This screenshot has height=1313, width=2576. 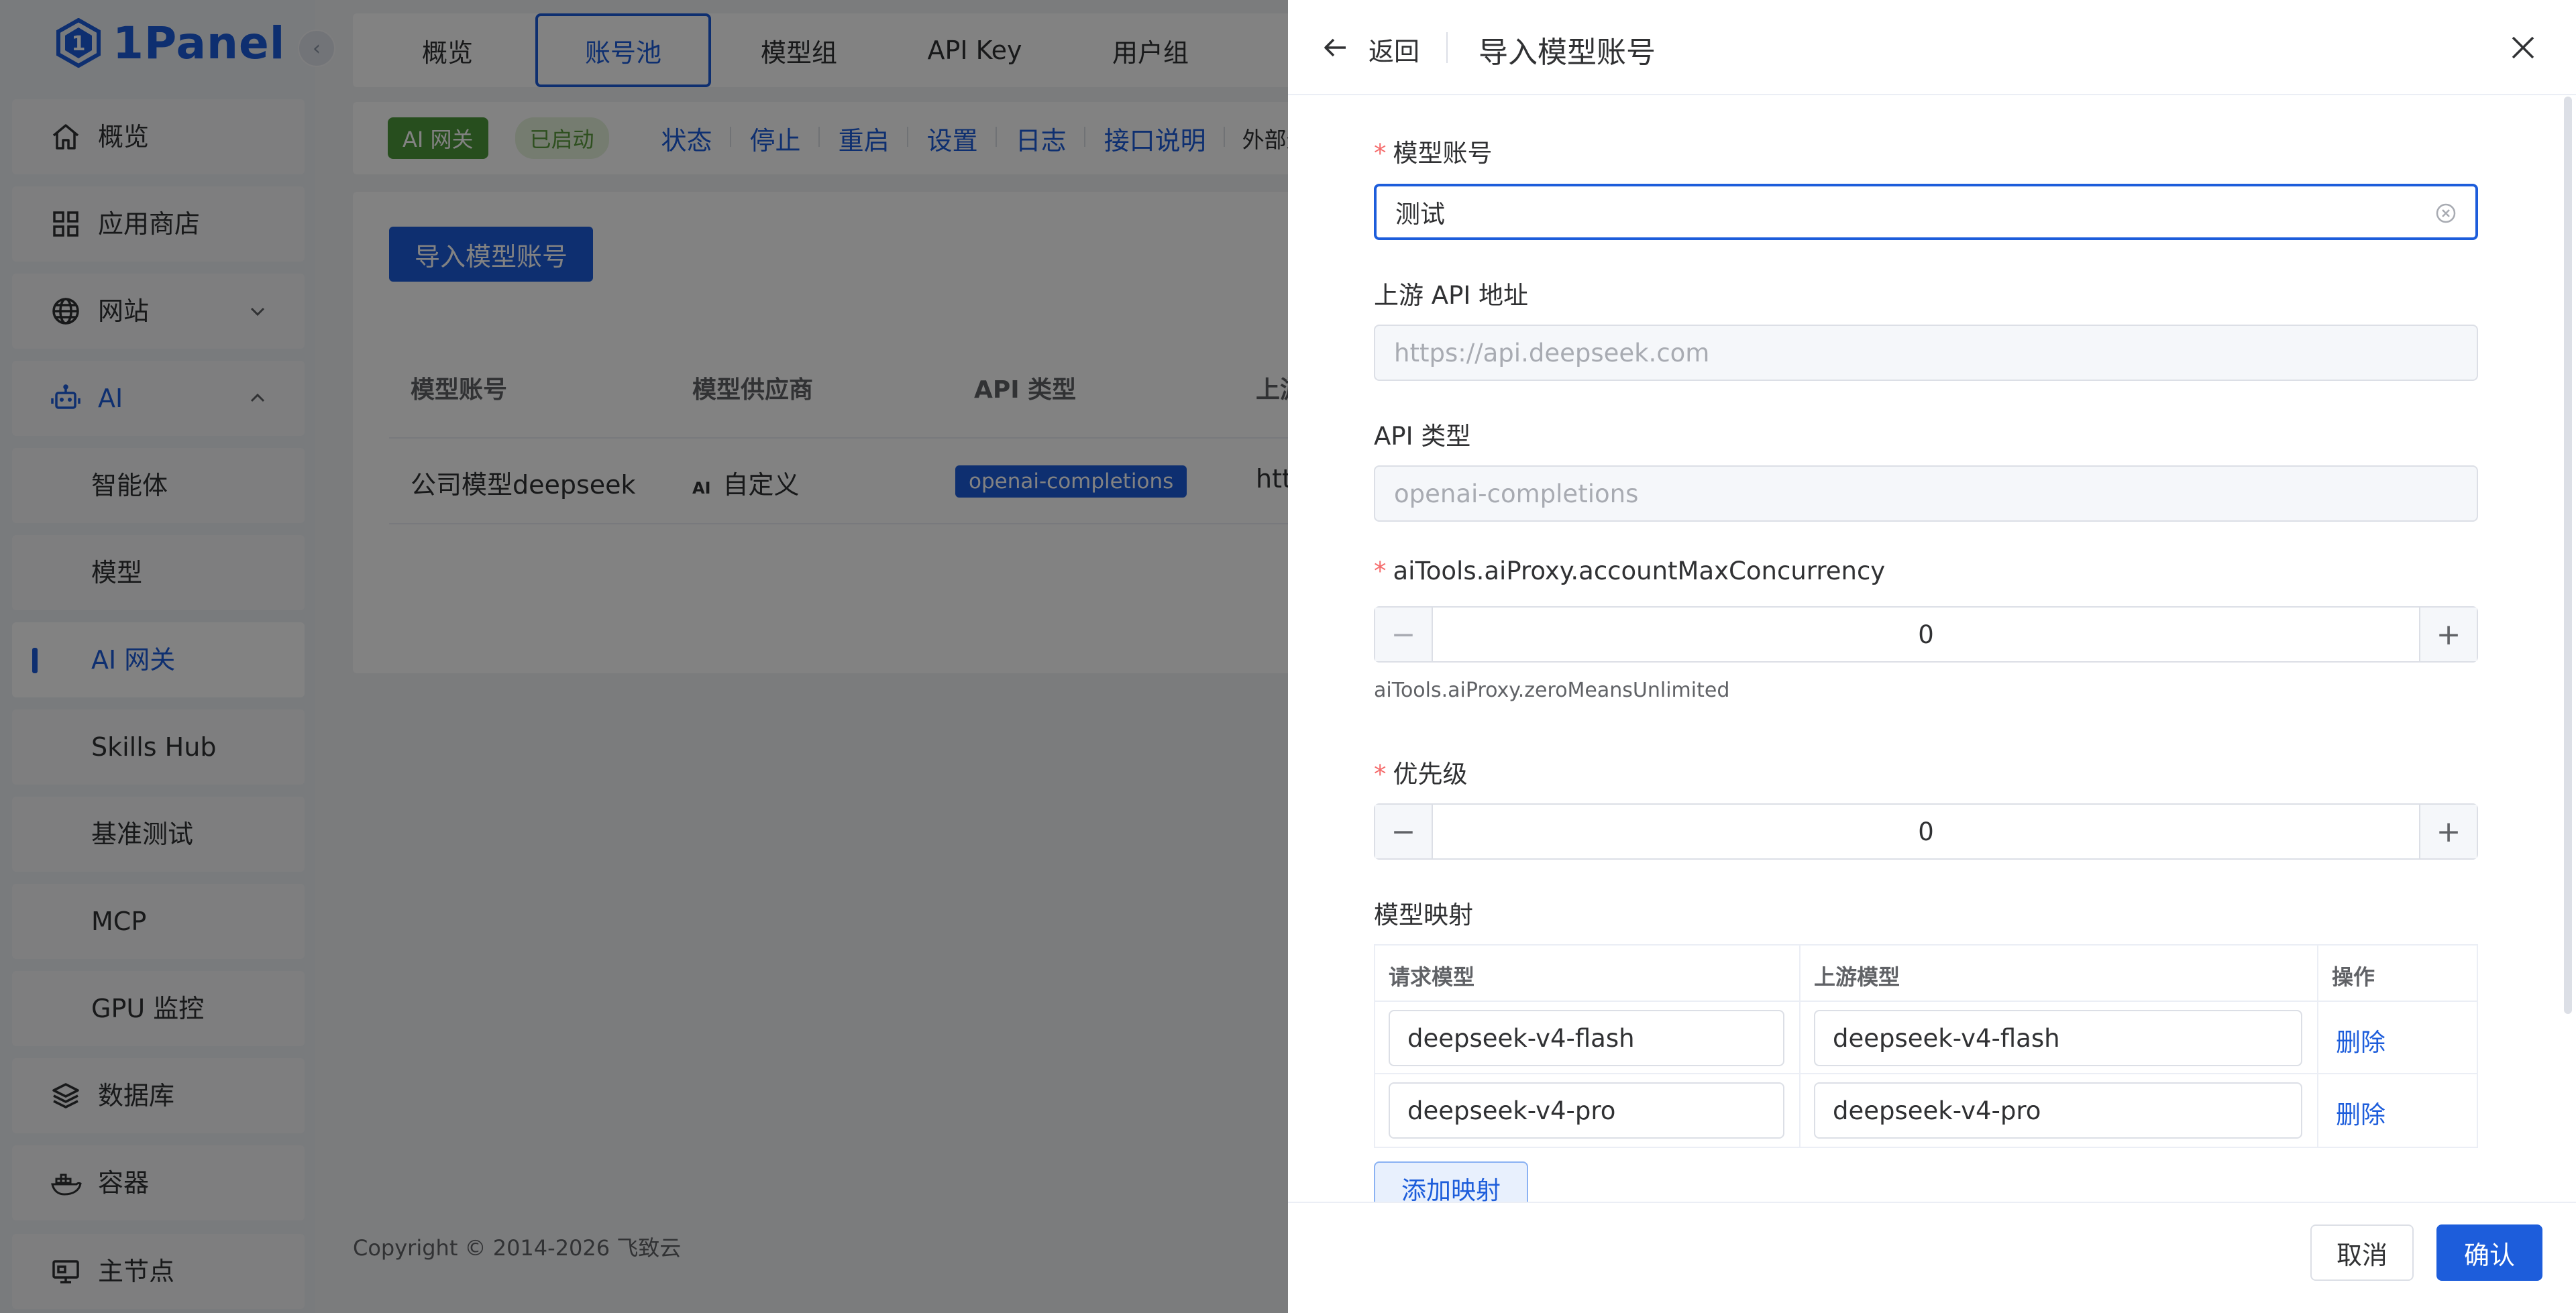 I want to click on header-divider, so click(x=1447, y=47).